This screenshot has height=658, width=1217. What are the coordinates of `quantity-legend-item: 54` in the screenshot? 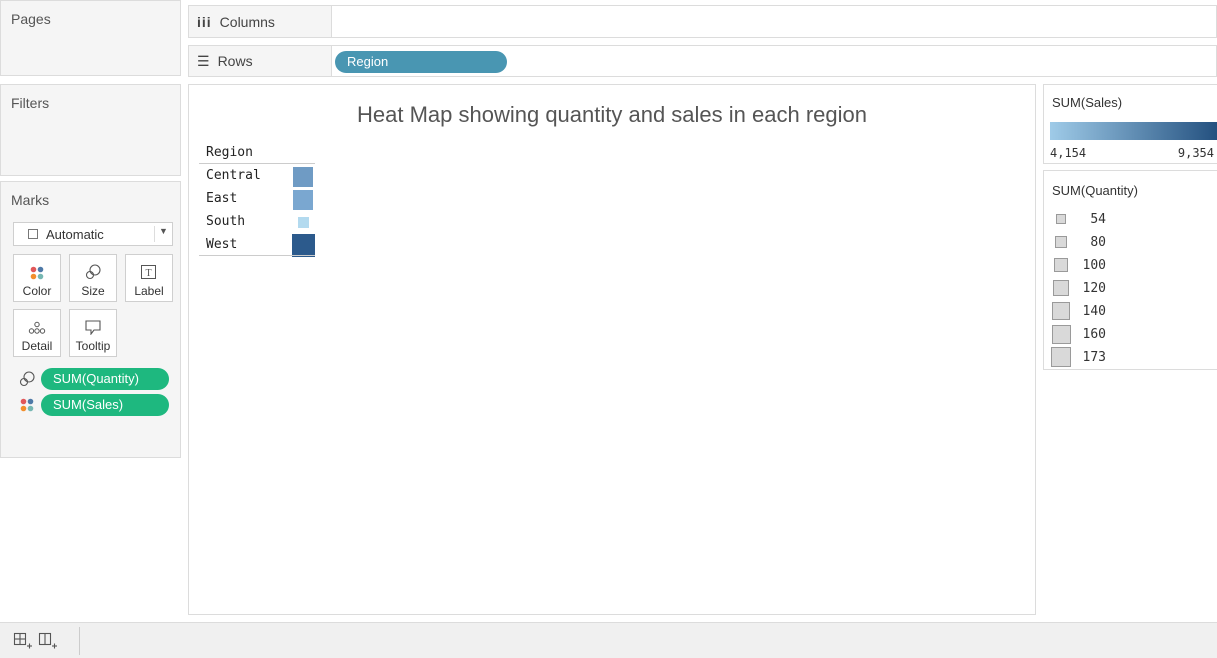 It's located at (1078, 219).